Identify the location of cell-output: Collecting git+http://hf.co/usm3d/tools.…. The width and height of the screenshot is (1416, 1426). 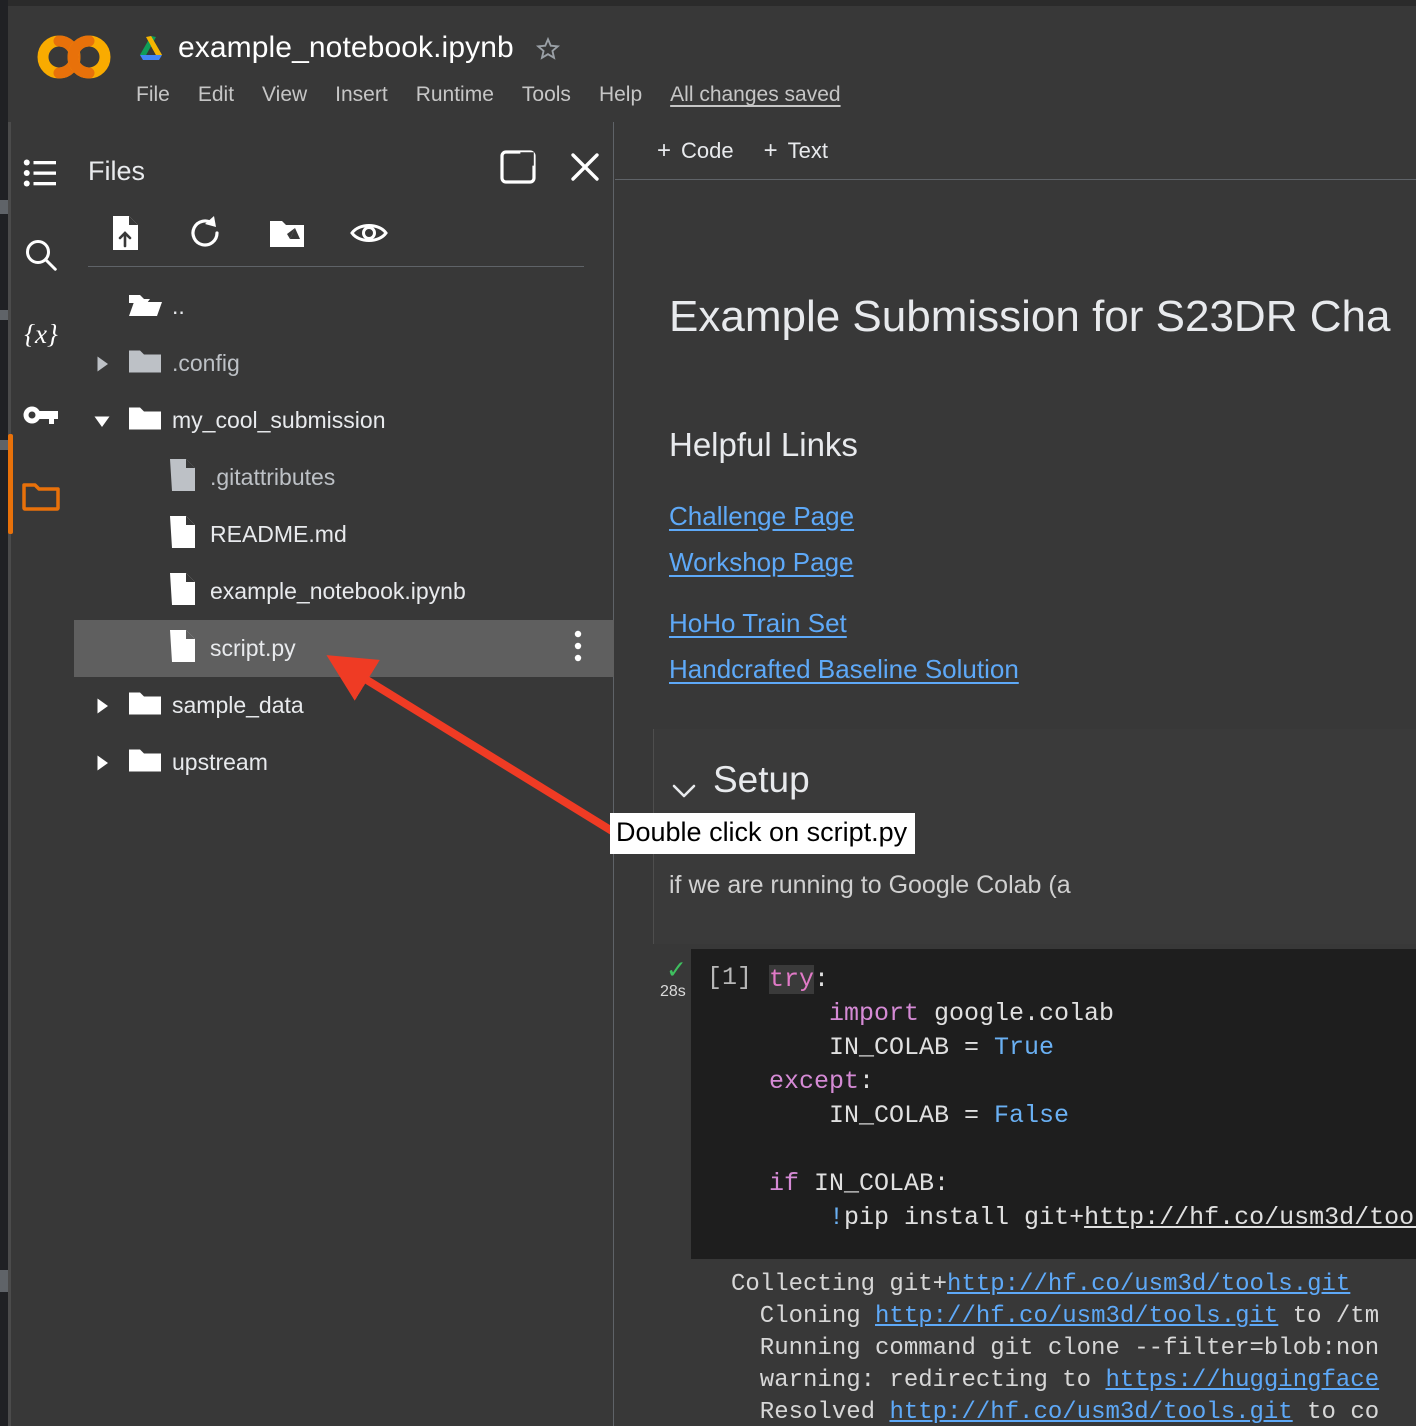
(1055, 1348).